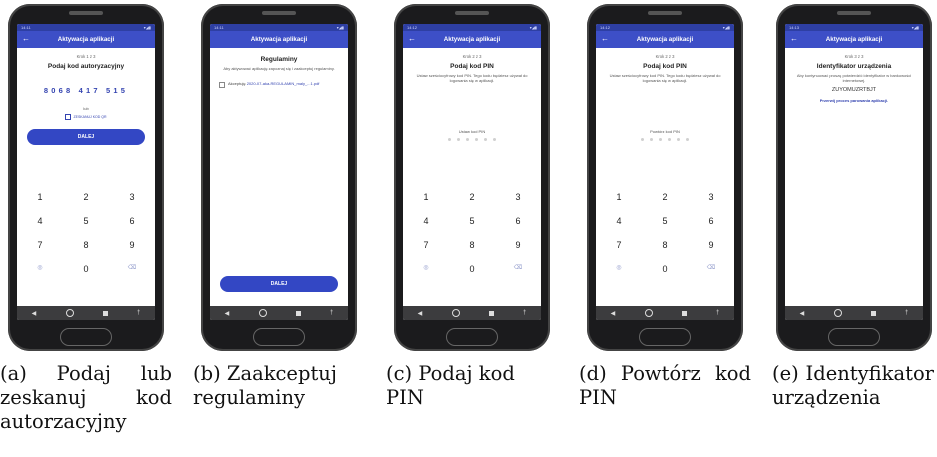 The height and width of the screenshot is (457, 937). I want to click on terms-checkbox, so click(222, 85).